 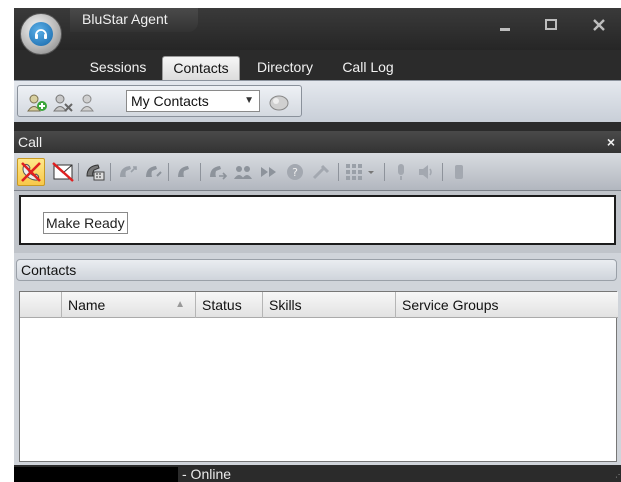 What do you see at coordinates (89, 103) in the screenshot?
I see `contact-properties-icon` at bounding box center [89, 103].